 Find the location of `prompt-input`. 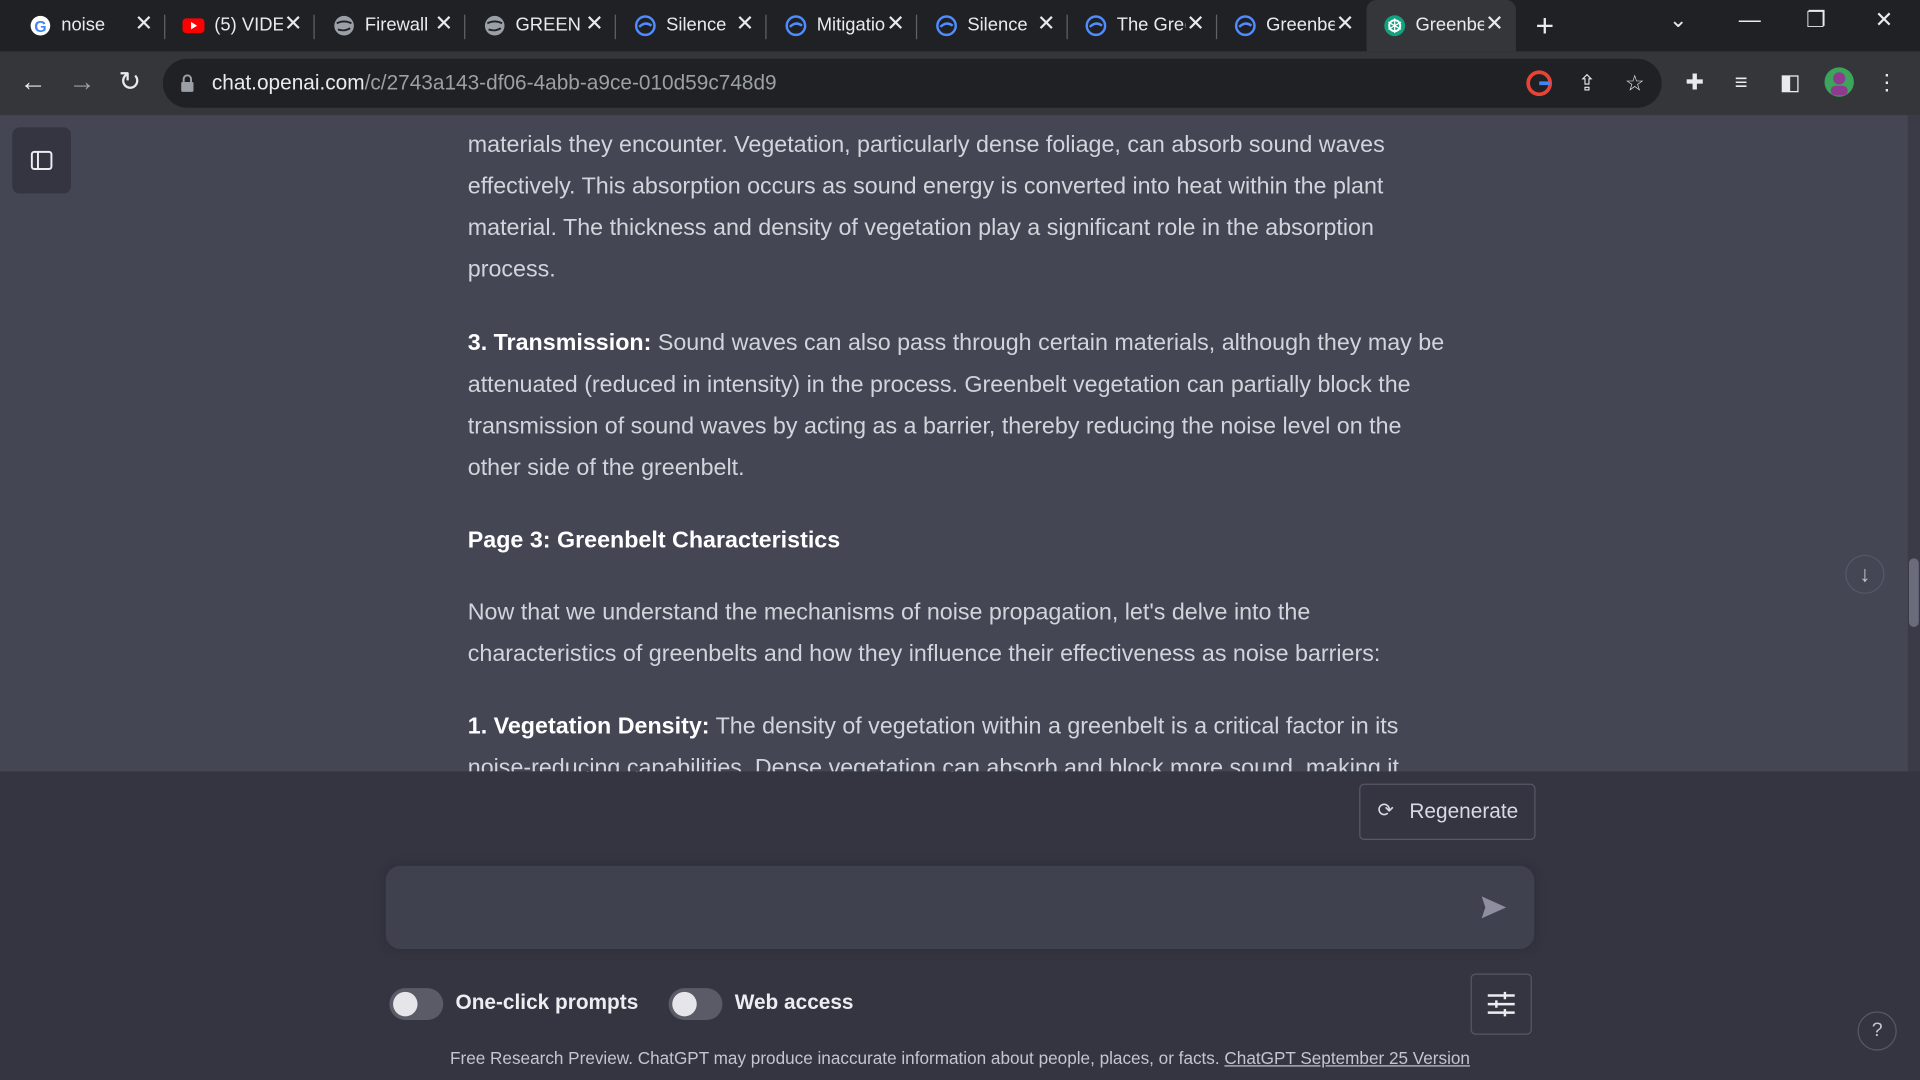

prompt-input is located at coordinates (939, 910).